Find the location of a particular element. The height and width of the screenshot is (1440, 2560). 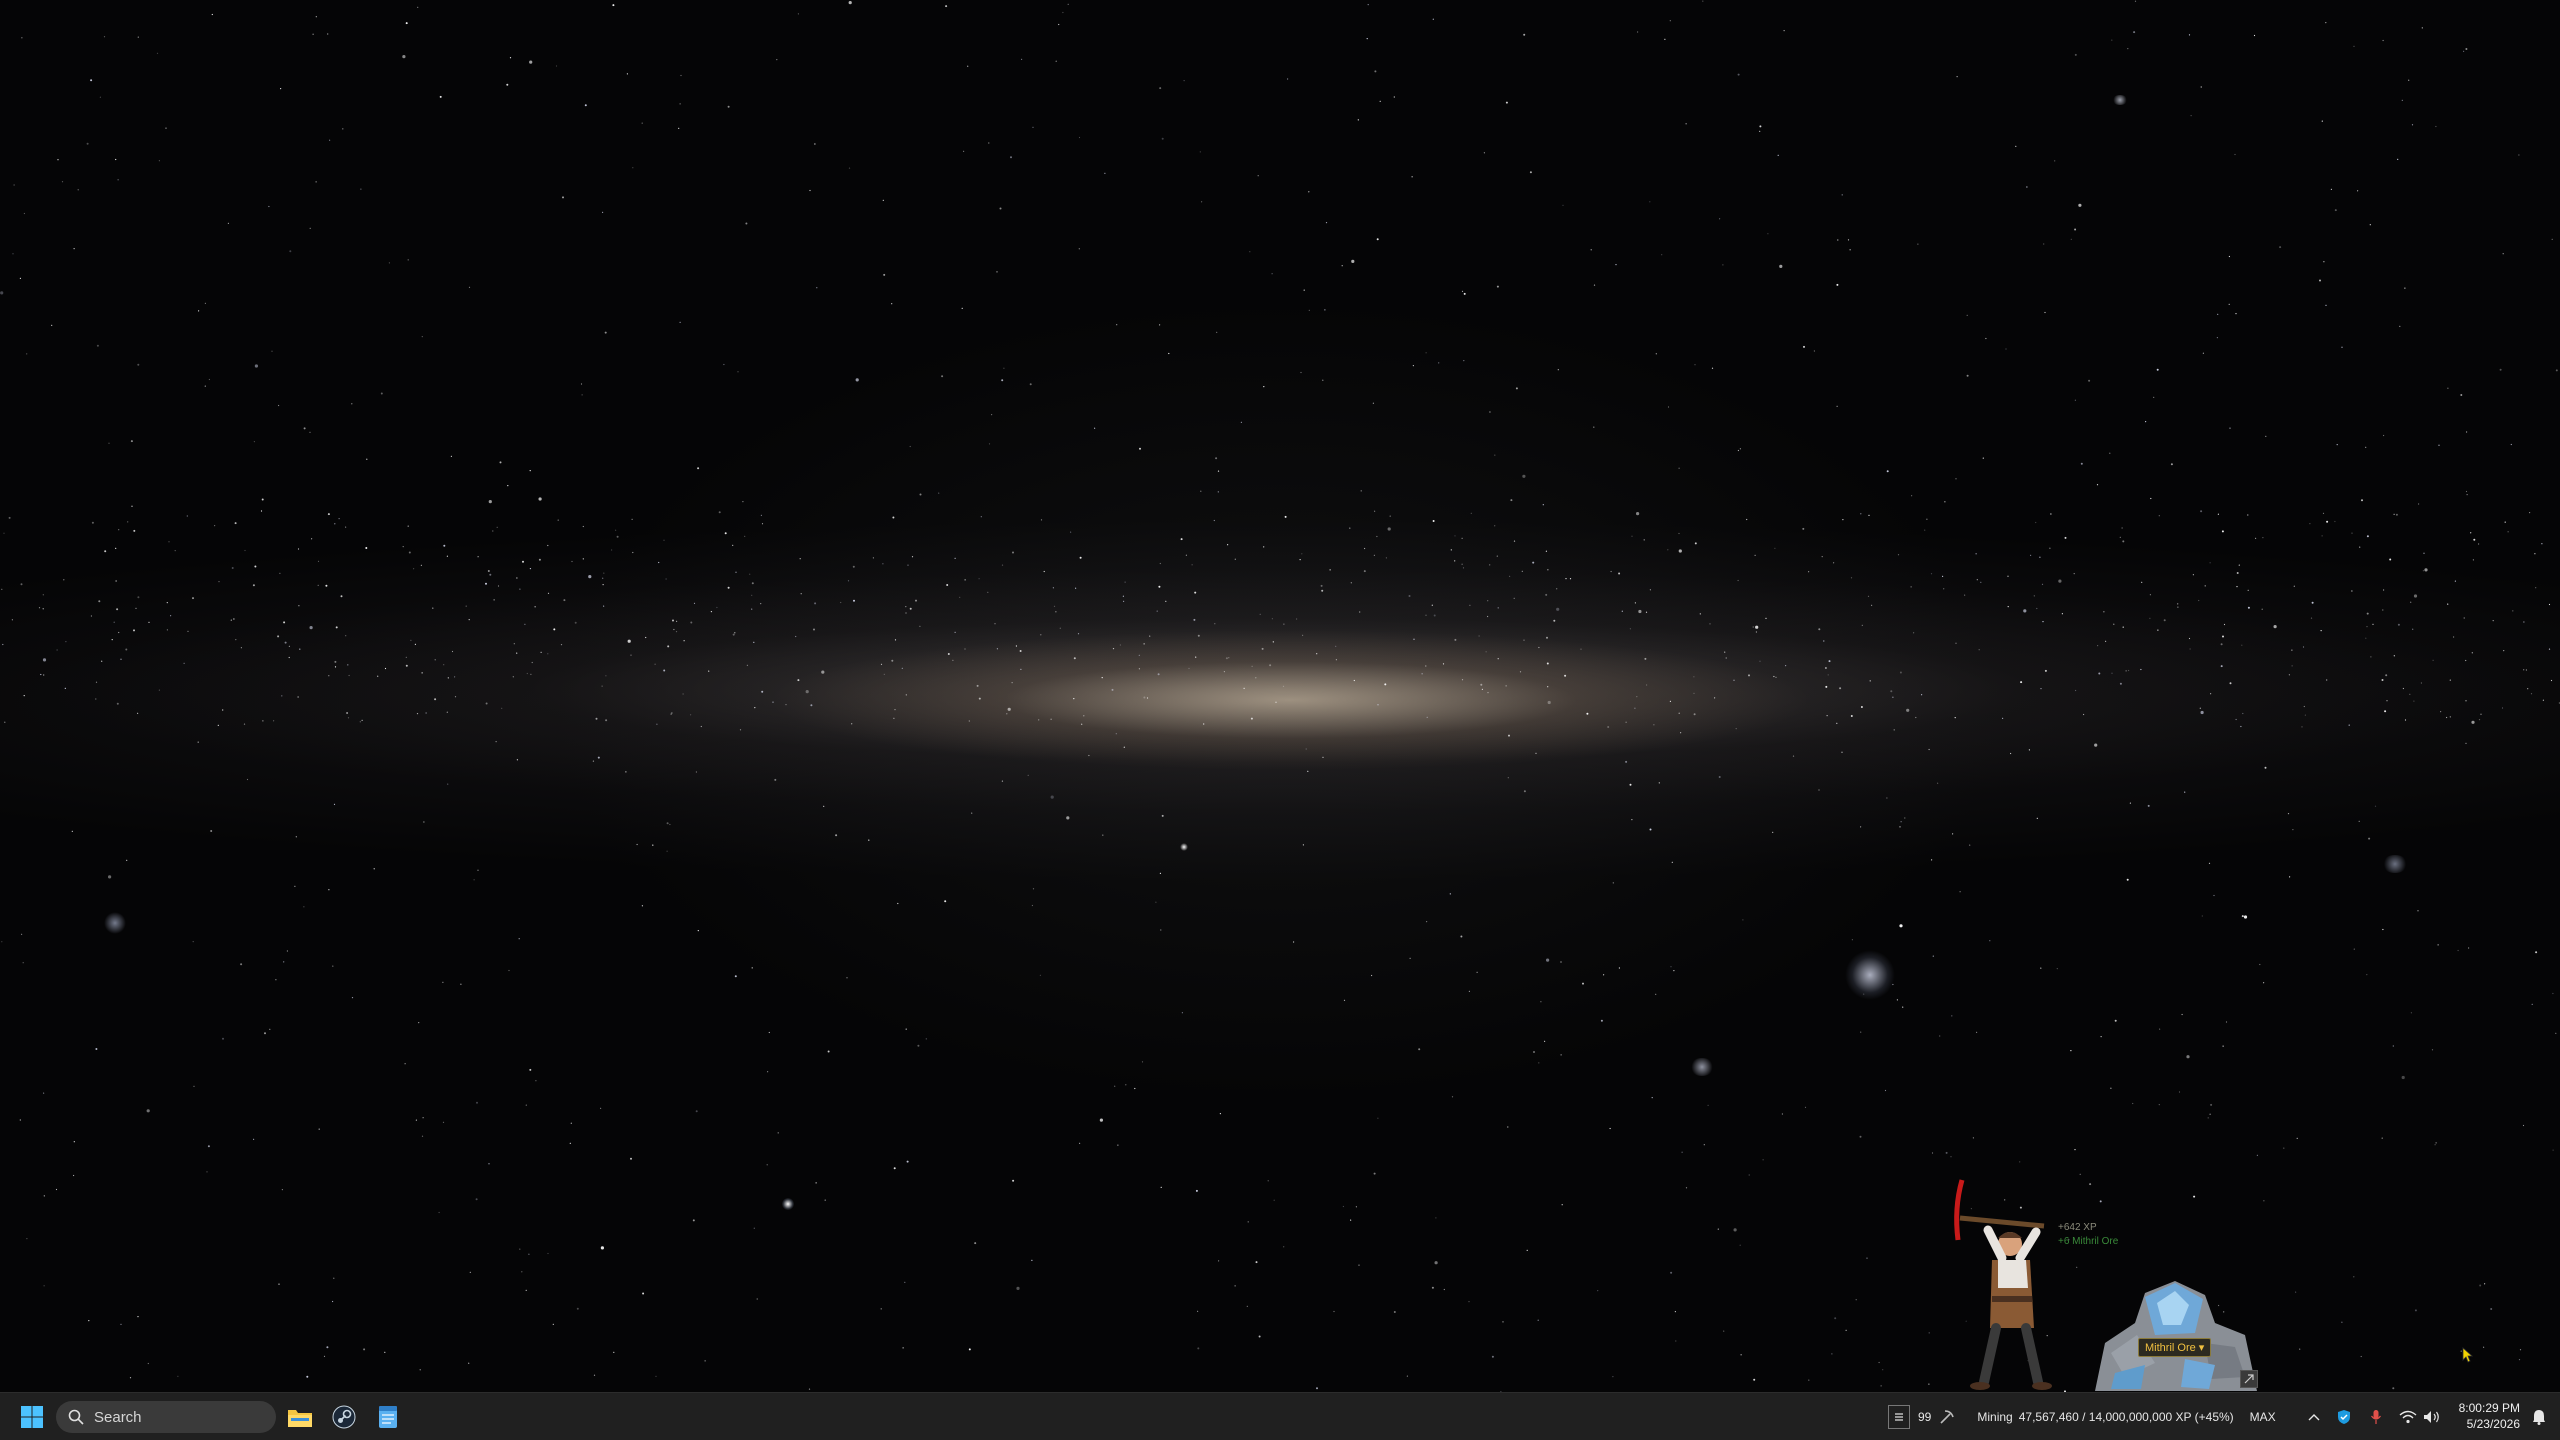

chevron-up-icon is located at coordinates (2314, 1417).